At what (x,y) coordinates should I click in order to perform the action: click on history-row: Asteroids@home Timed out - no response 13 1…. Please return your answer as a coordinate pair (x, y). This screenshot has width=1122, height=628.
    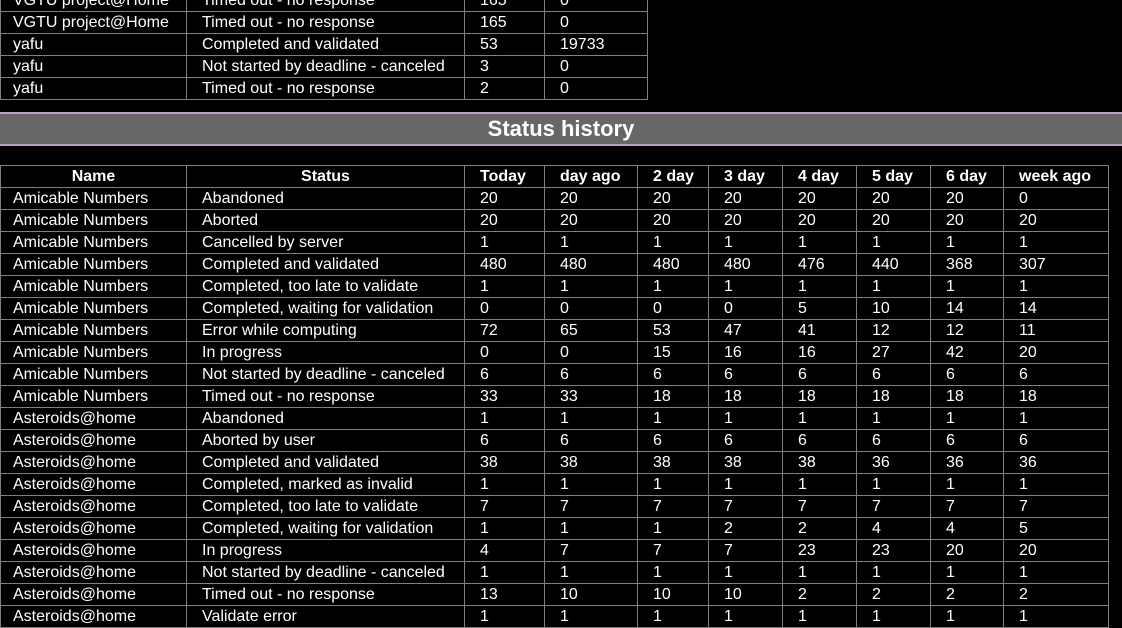
    Looking at the image, I should click on (554, 594).